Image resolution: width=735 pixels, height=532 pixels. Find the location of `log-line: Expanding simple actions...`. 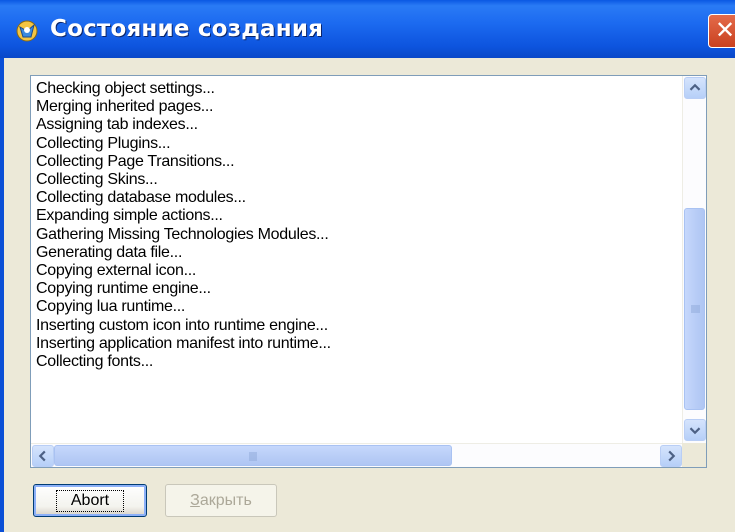

log-line: Expanding simple actions... is located at coordinates (129, 216).